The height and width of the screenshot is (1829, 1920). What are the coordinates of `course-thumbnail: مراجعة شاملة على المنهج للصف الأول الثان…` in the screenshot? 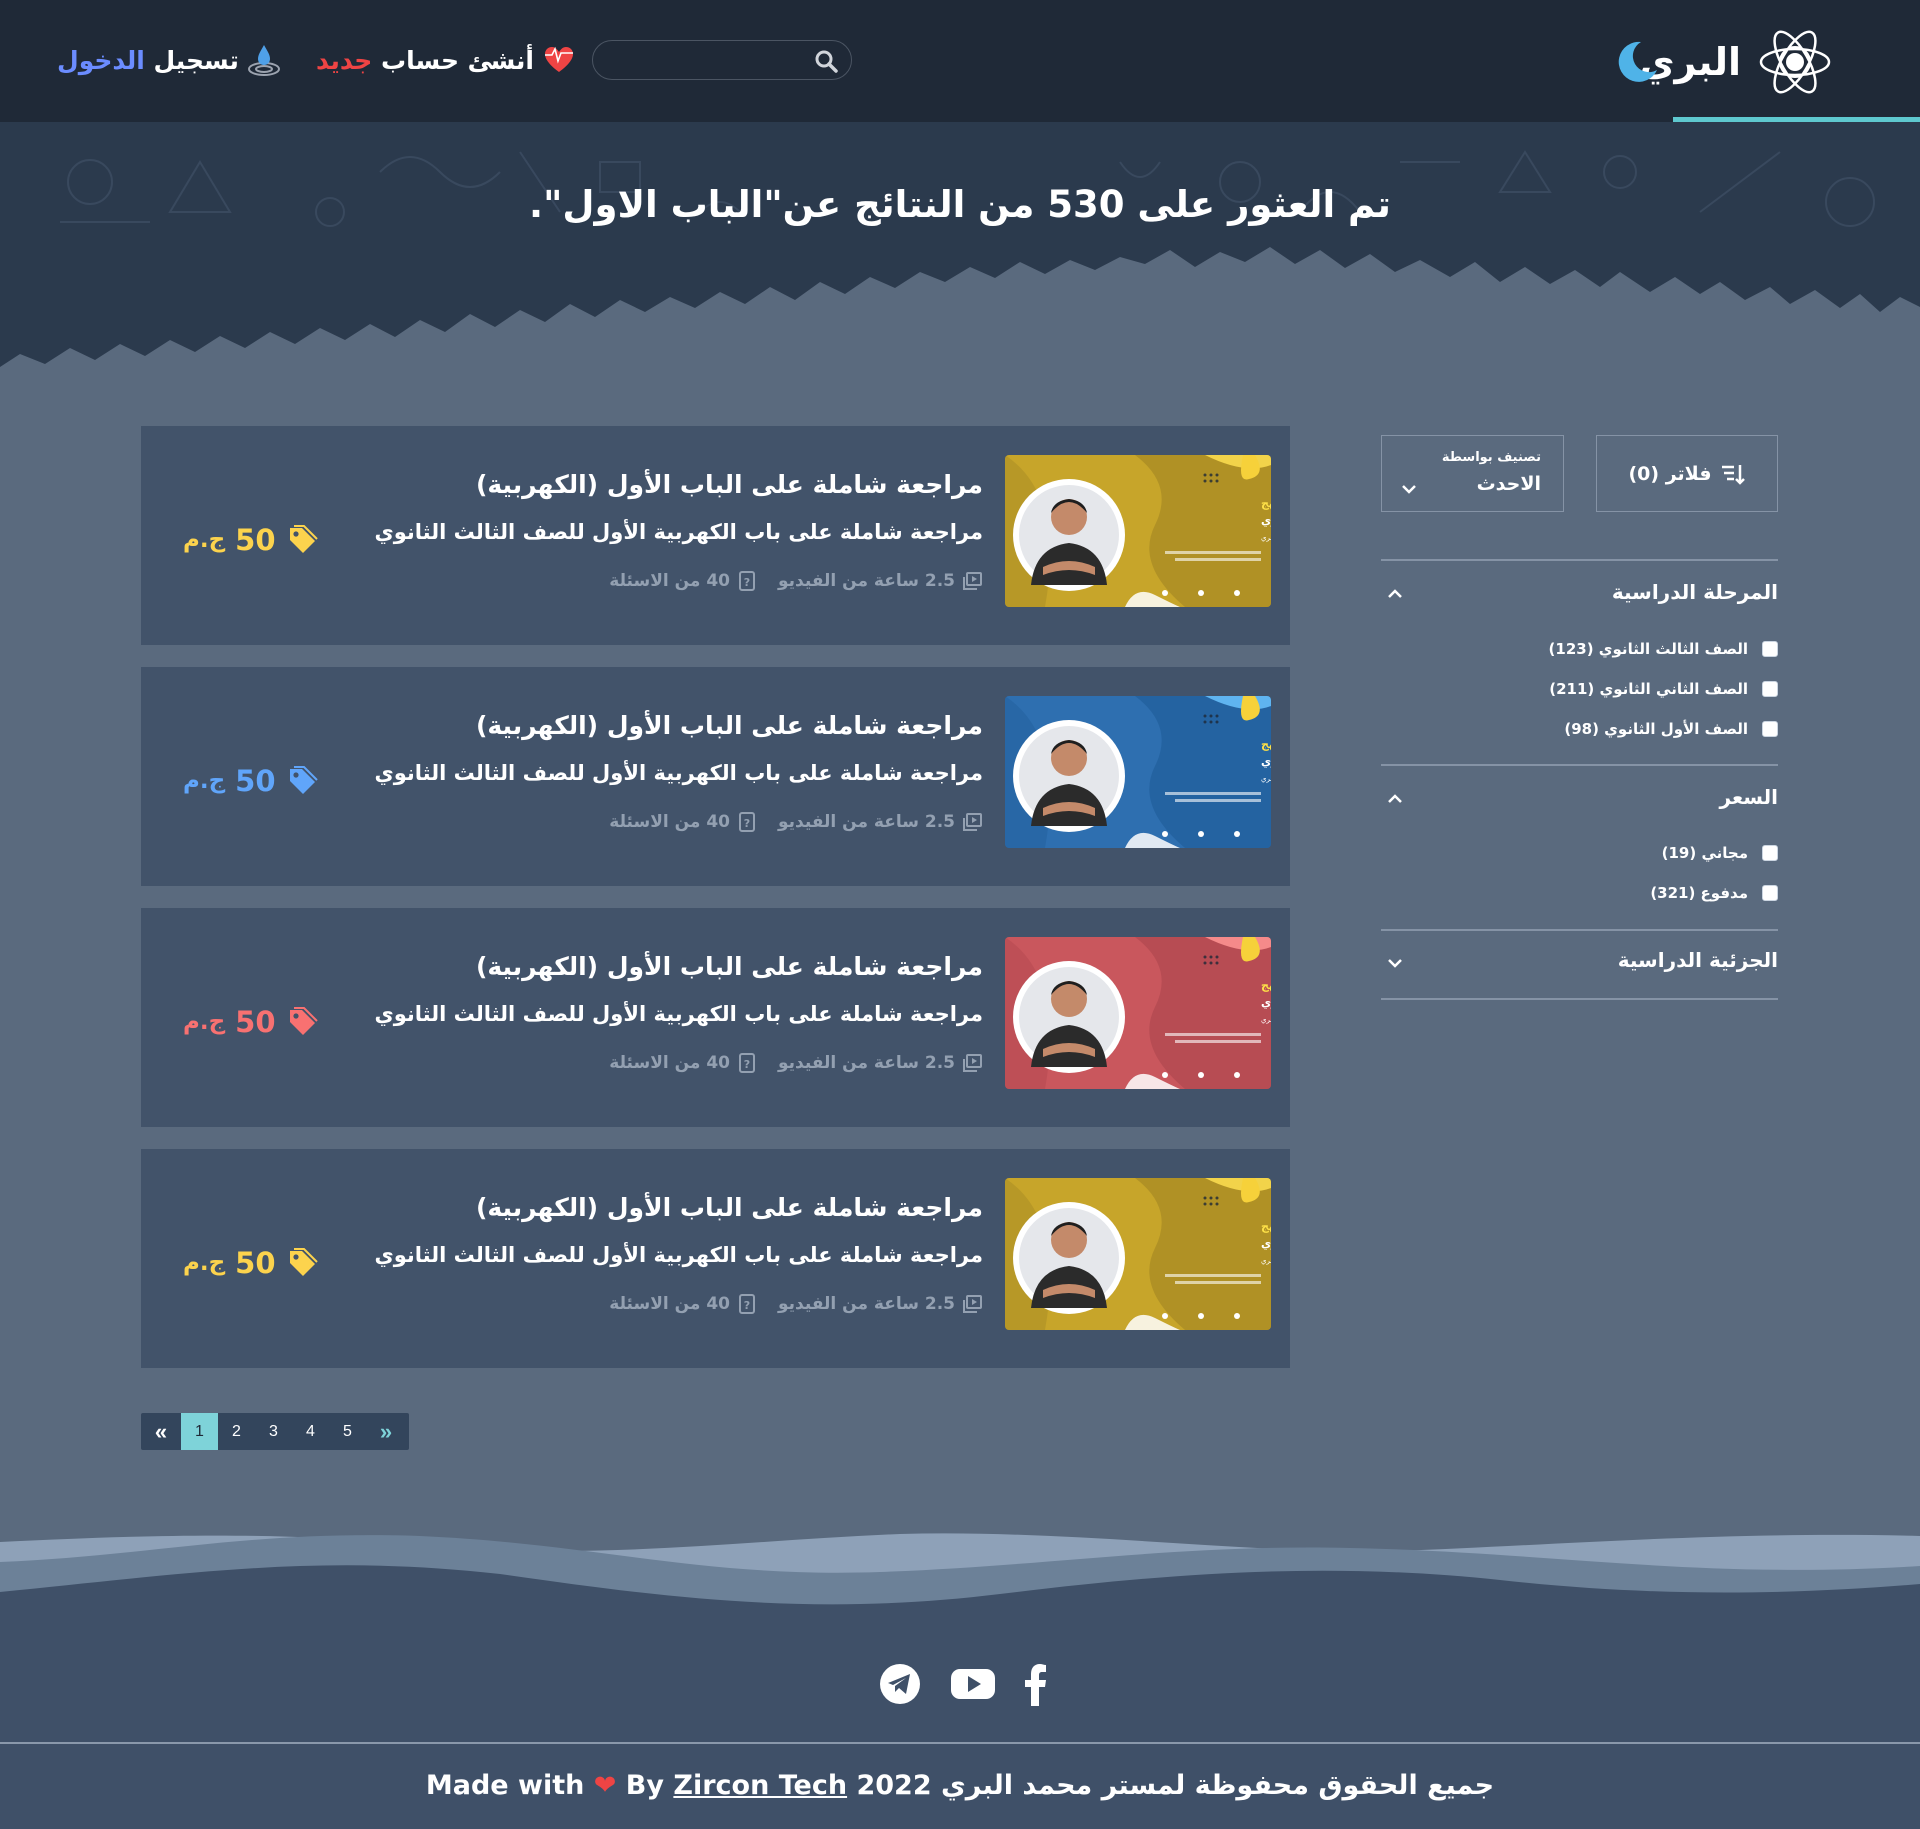 It's located at (1138, 1013).